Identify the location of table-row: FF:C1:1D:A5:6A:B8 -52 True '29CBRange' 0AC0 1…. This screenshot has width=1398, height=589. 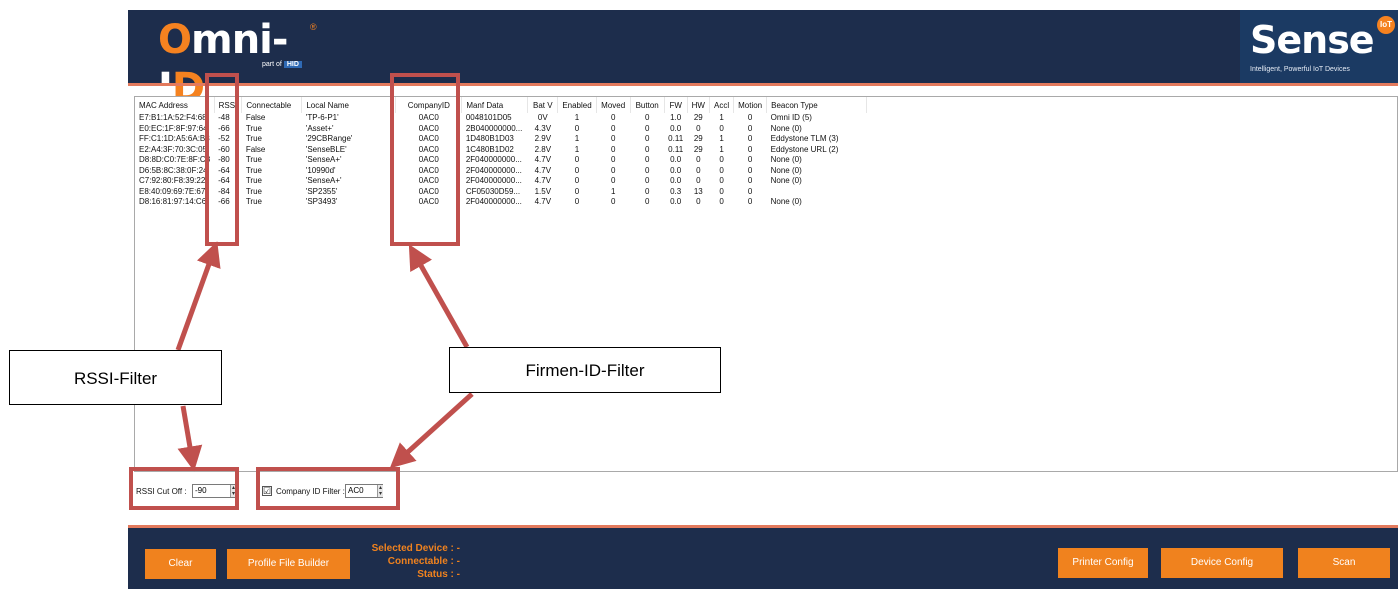
(501, 139).